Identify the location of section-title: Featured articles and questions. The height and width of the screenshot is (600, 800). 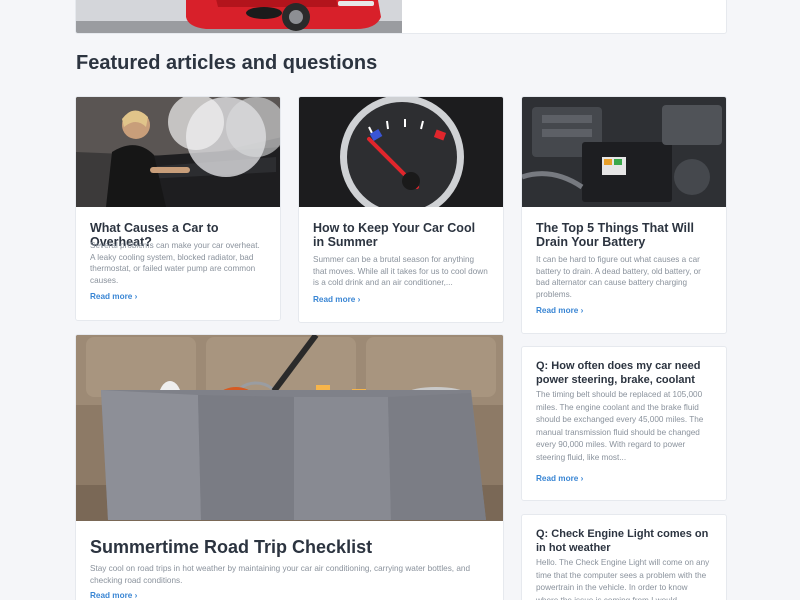
(227, 63).